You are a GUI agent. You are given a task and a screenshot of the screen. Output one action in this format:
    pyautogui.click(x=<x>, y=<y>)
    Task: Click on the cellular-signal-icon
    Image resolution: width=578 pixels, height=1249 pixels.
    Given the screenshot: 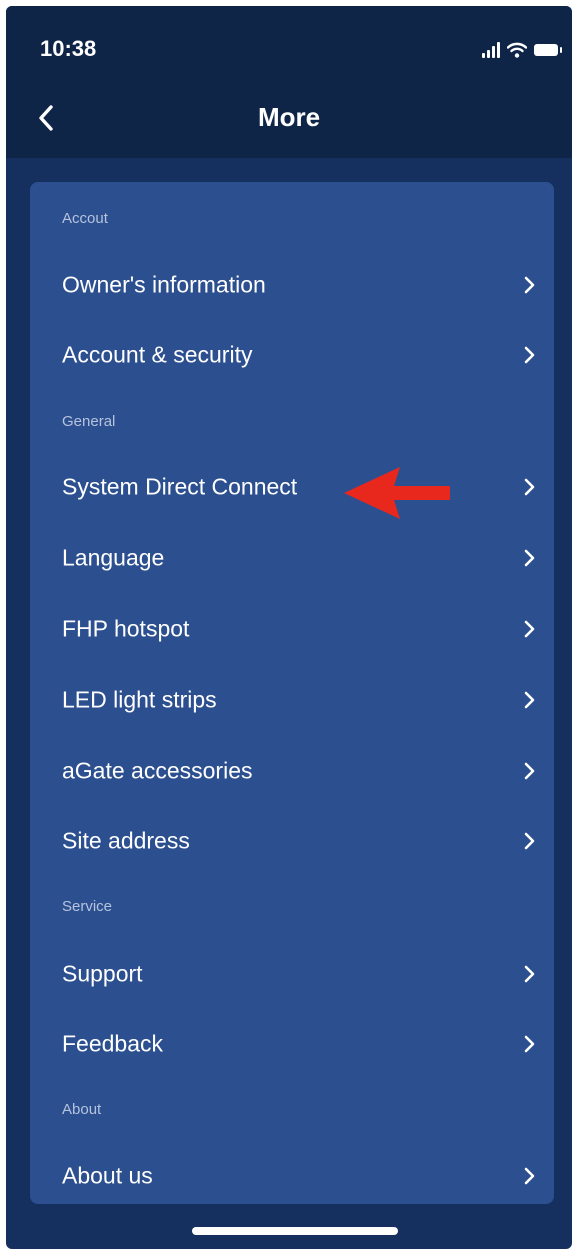 What is the action you would take?
    pyautogui.click(x=491, y=50)
    